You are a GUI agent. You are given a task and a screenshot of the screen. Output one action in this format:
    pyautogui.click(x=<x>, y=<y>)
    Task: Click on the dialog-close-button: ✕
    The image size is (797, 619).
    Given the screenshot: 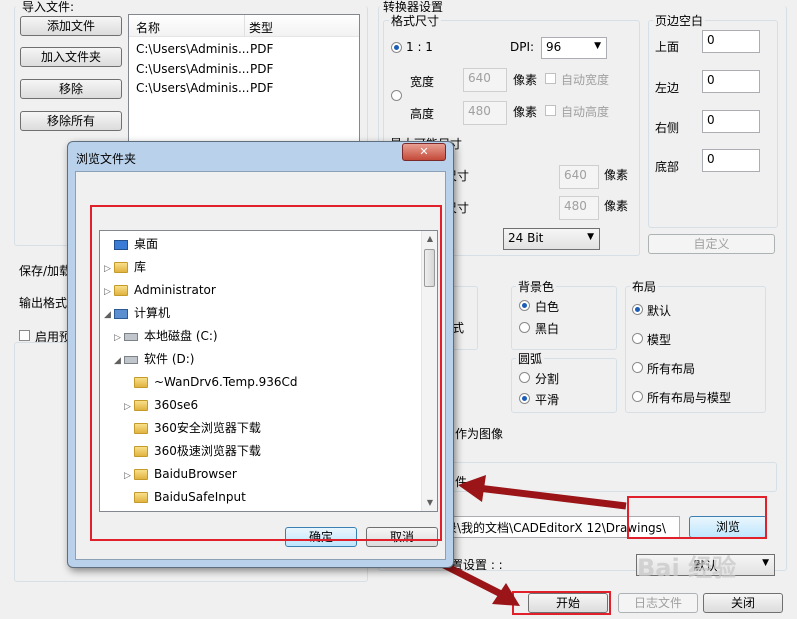 What is the action you would take?
    pyautogui.click(x=424, y=152)
    